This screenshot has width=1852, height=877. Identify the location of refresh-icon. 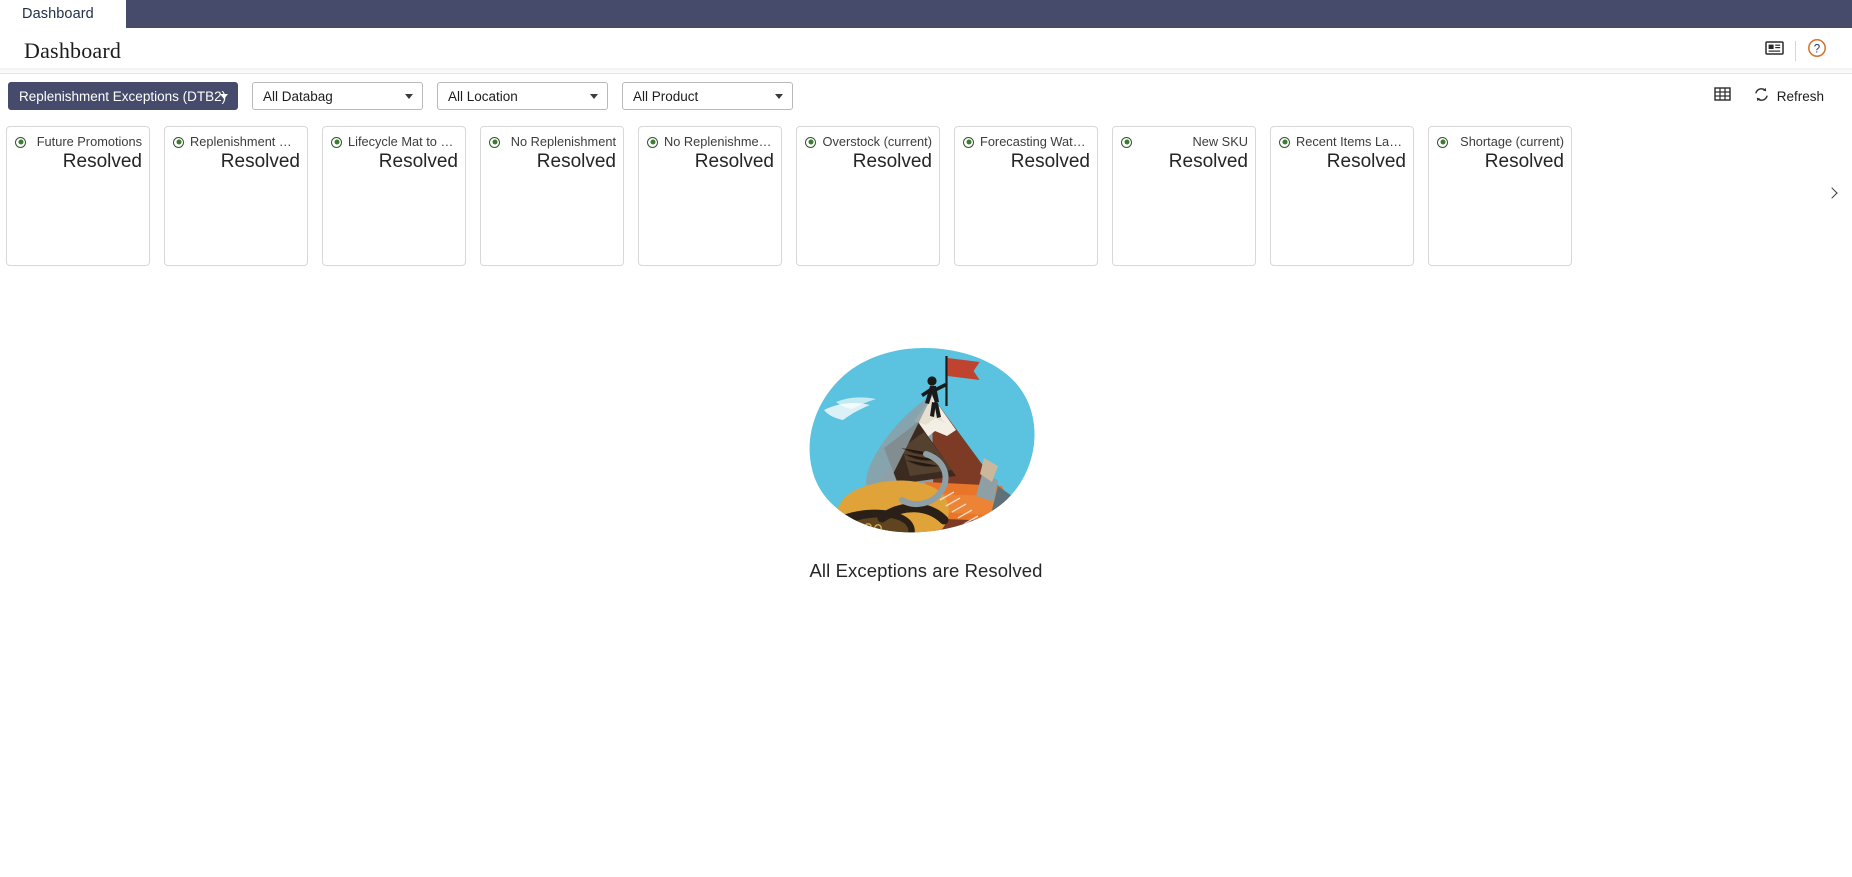
(1761, 96).